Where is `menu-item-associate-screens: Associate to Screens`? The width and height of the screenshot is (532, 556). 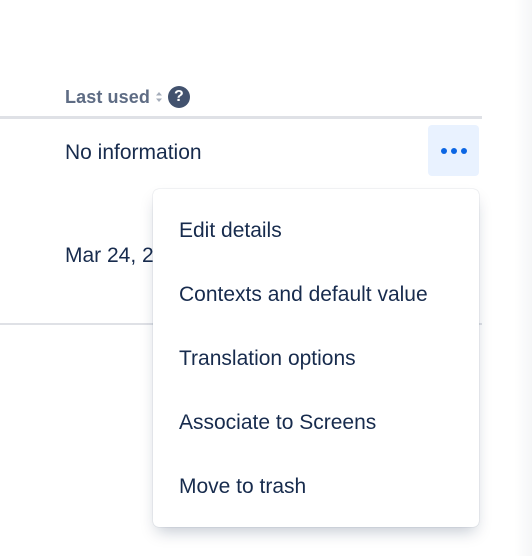
menu-item-associate-screens: Associate to Screens is located at coordinates (316, 423).